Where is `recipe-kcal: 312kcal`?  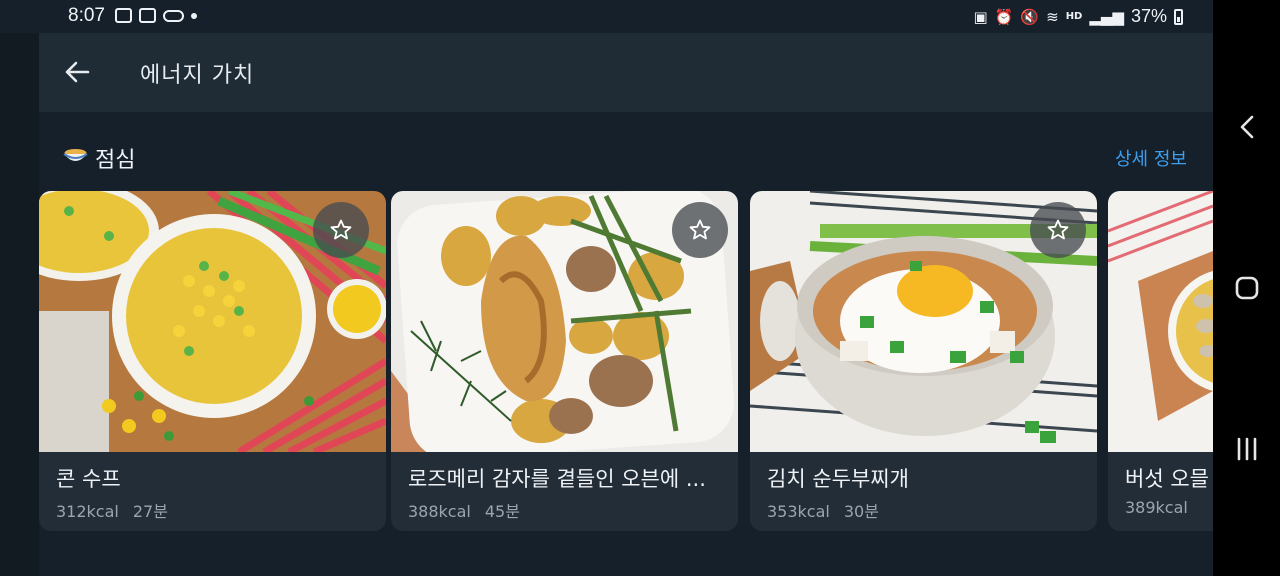 recipe-kcal: 312kcal is located at coordinates (87, 511).